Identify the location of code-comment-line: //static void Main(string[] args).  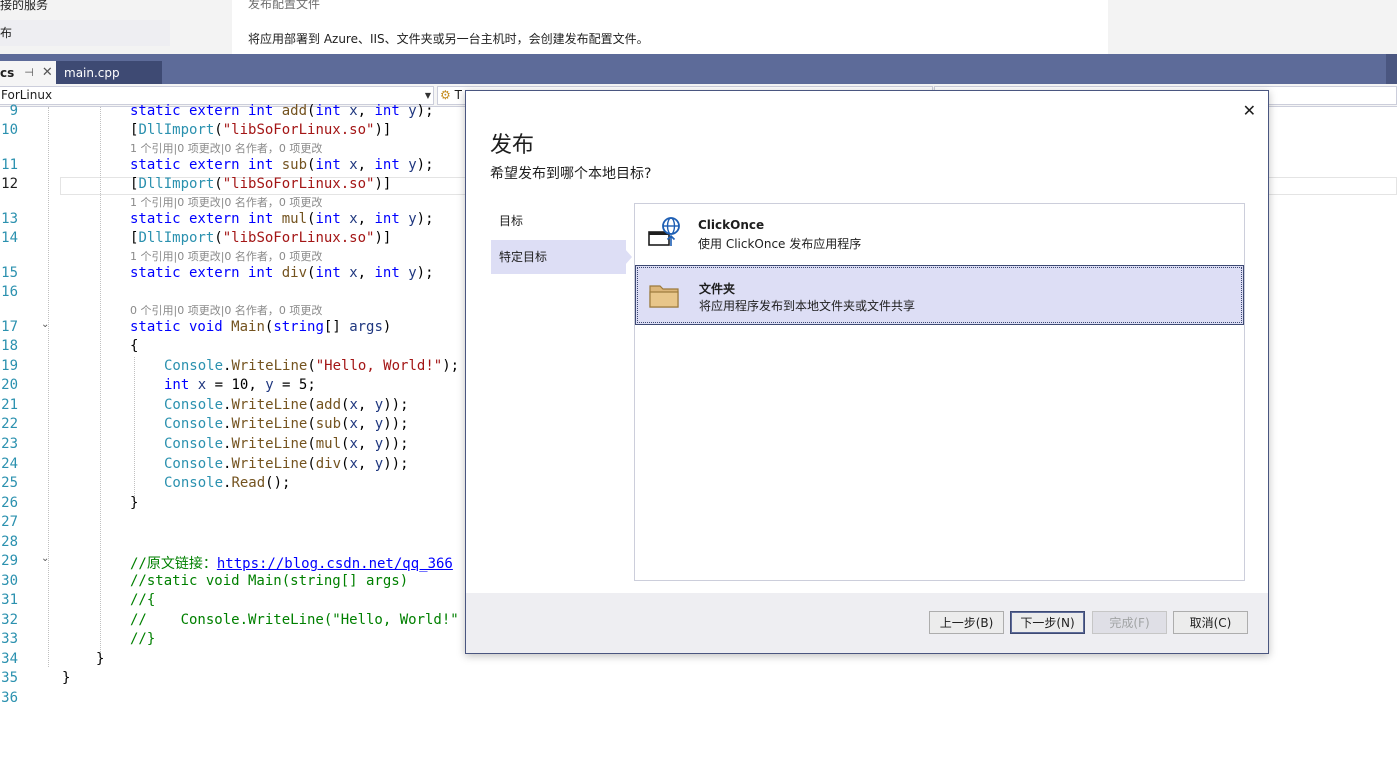
(269, 581).